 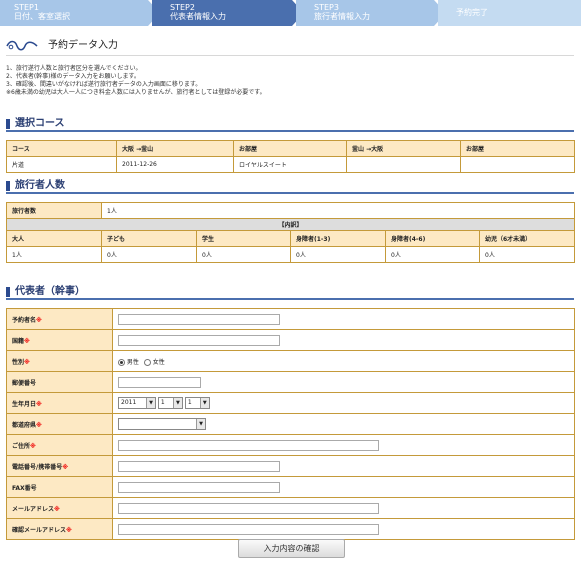 I want to click on birth-month-select: 1 ▼, so click(x=170, y=403).